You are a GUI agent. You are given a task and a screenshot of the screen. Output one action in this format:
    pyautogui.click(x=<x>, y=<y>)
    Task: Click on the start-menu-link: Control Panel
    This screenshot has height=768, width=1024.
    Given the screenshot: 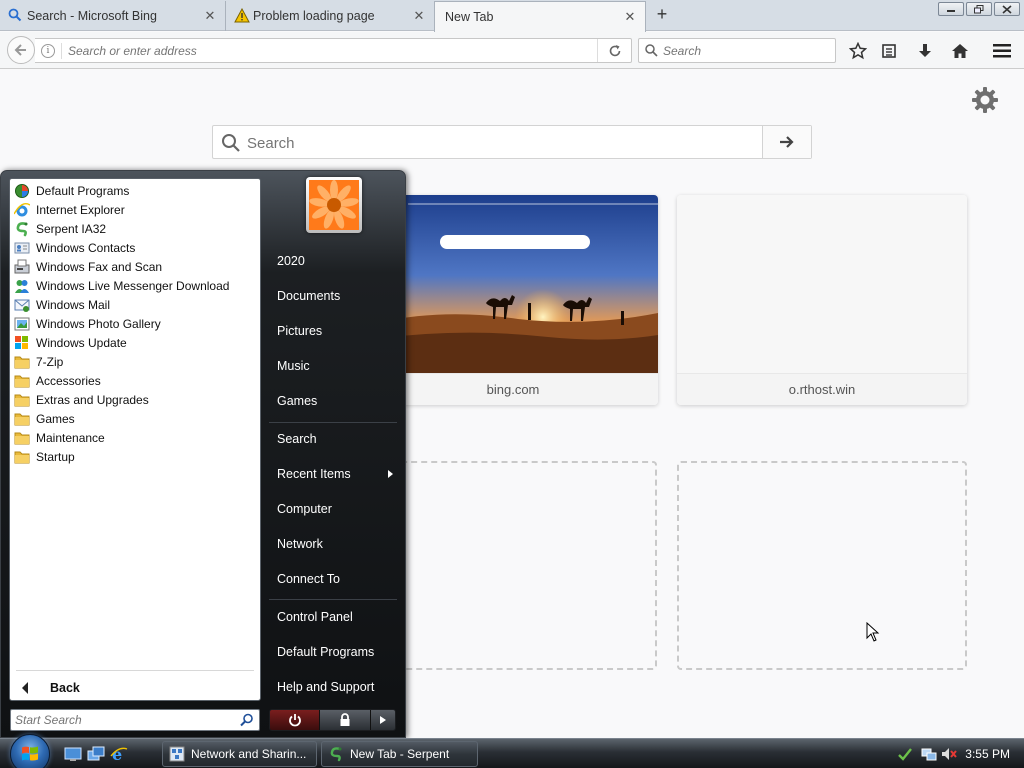 What is the action you would take?
    pyautogui.click(x=334, y=617)
    